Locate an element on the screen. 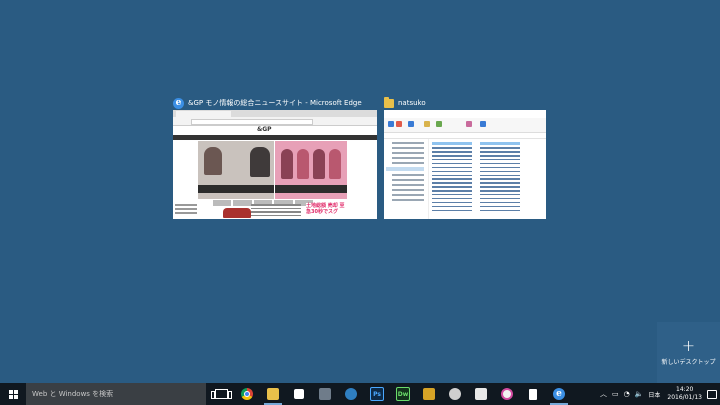  hero-image-left is located at coordinates (236, 170).